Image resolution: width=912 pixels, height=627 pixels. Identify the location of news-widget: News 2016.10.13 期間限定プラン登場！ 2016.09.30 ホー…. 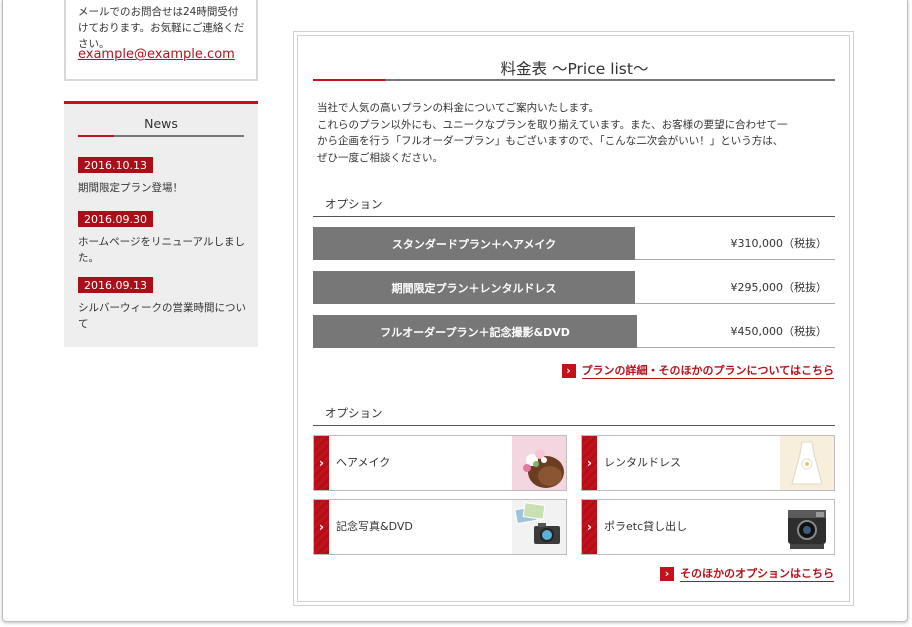
(161, 224).